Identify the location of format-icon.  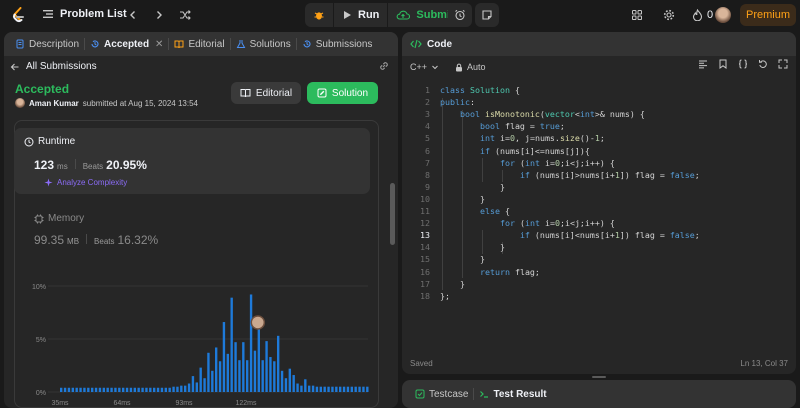
(703, 64).